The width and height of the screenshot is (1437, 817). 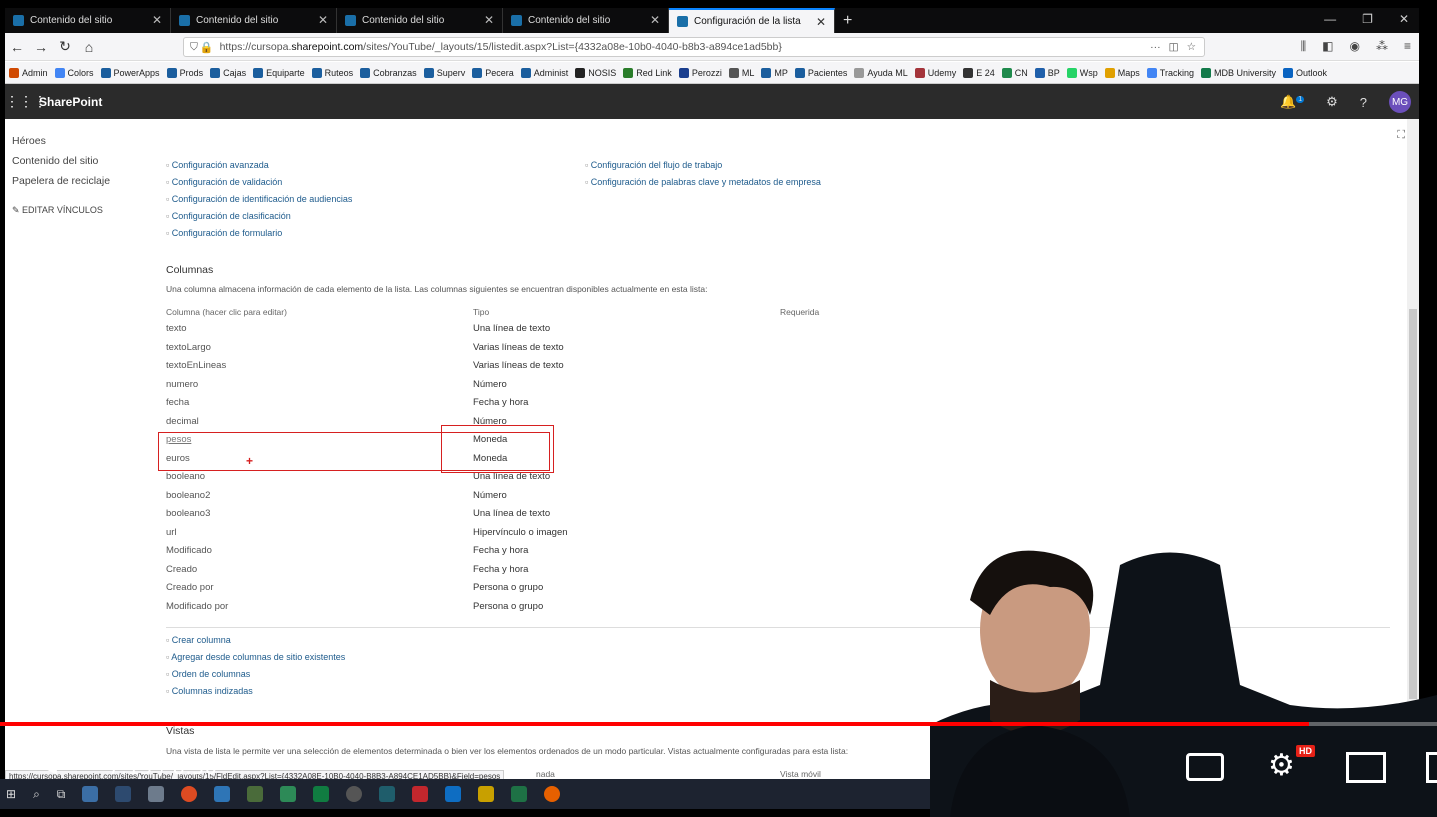 What do you see at coordinates (1304, 46) in the screenshot?
I see `library-icon: ⫼` at bounding box center [1304, 46].